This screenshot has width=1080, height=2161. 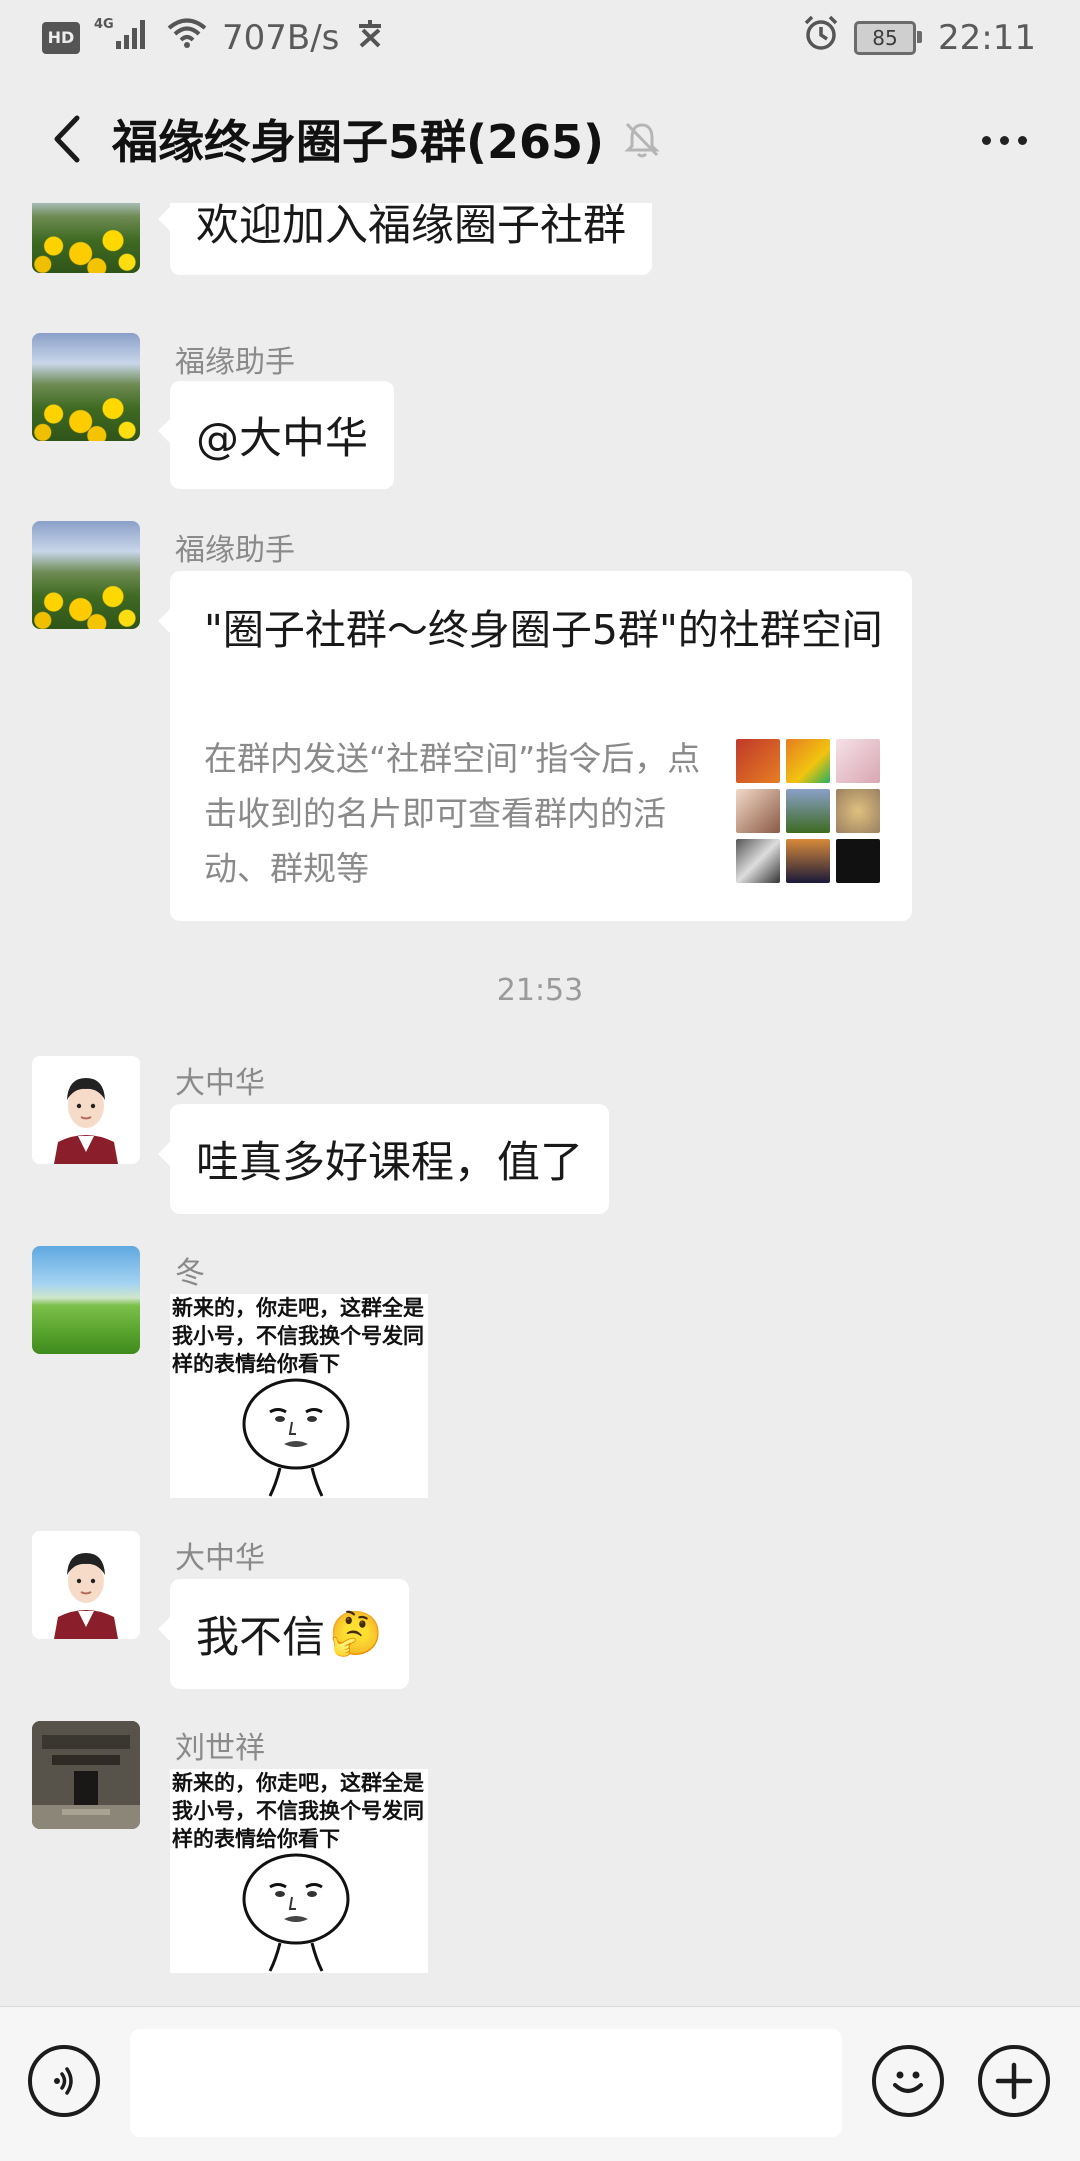 What do you see at coordinates (888, 37) in the screenshot?
I see `battery-indicator: 85` at bounding box center [888, 37].